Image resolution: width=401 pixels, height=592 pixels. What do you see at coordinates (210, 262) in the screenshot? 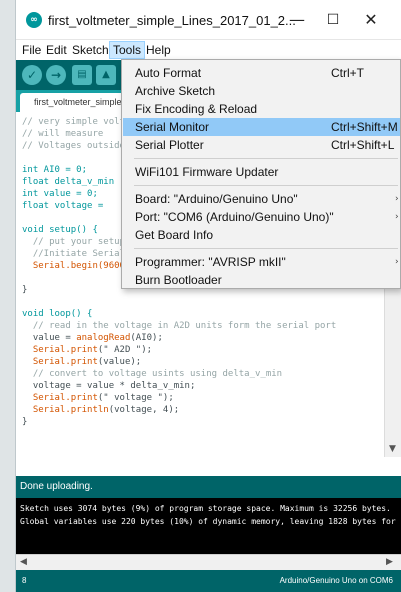
I see `menu-item-label: Programmer: "AVRISP mkII"` at bounding box center [210, 262].